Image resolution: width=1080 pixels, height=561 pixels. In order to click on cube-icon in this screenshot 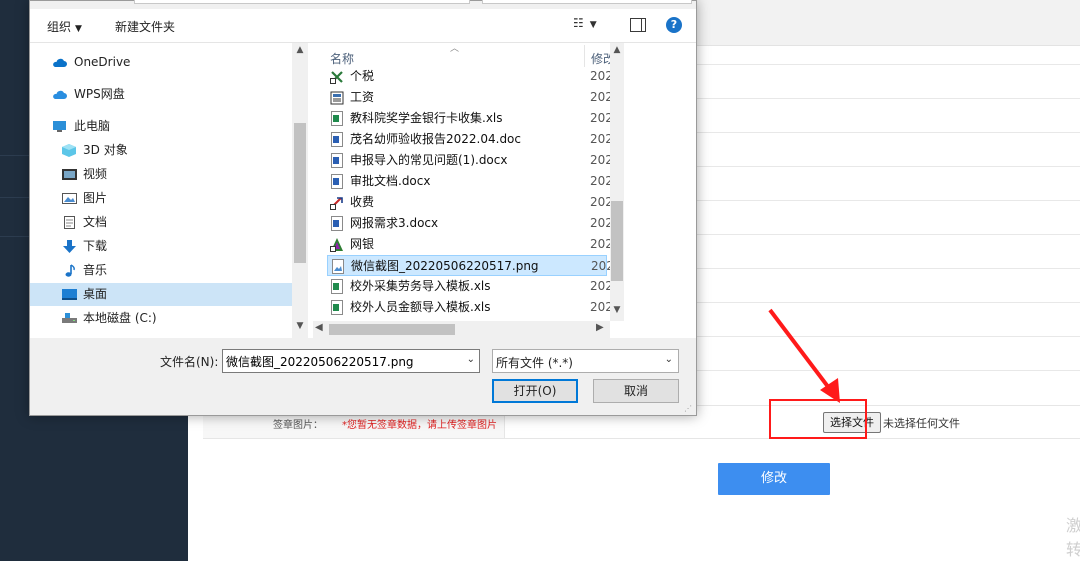, I will do `click(69, 150)`.